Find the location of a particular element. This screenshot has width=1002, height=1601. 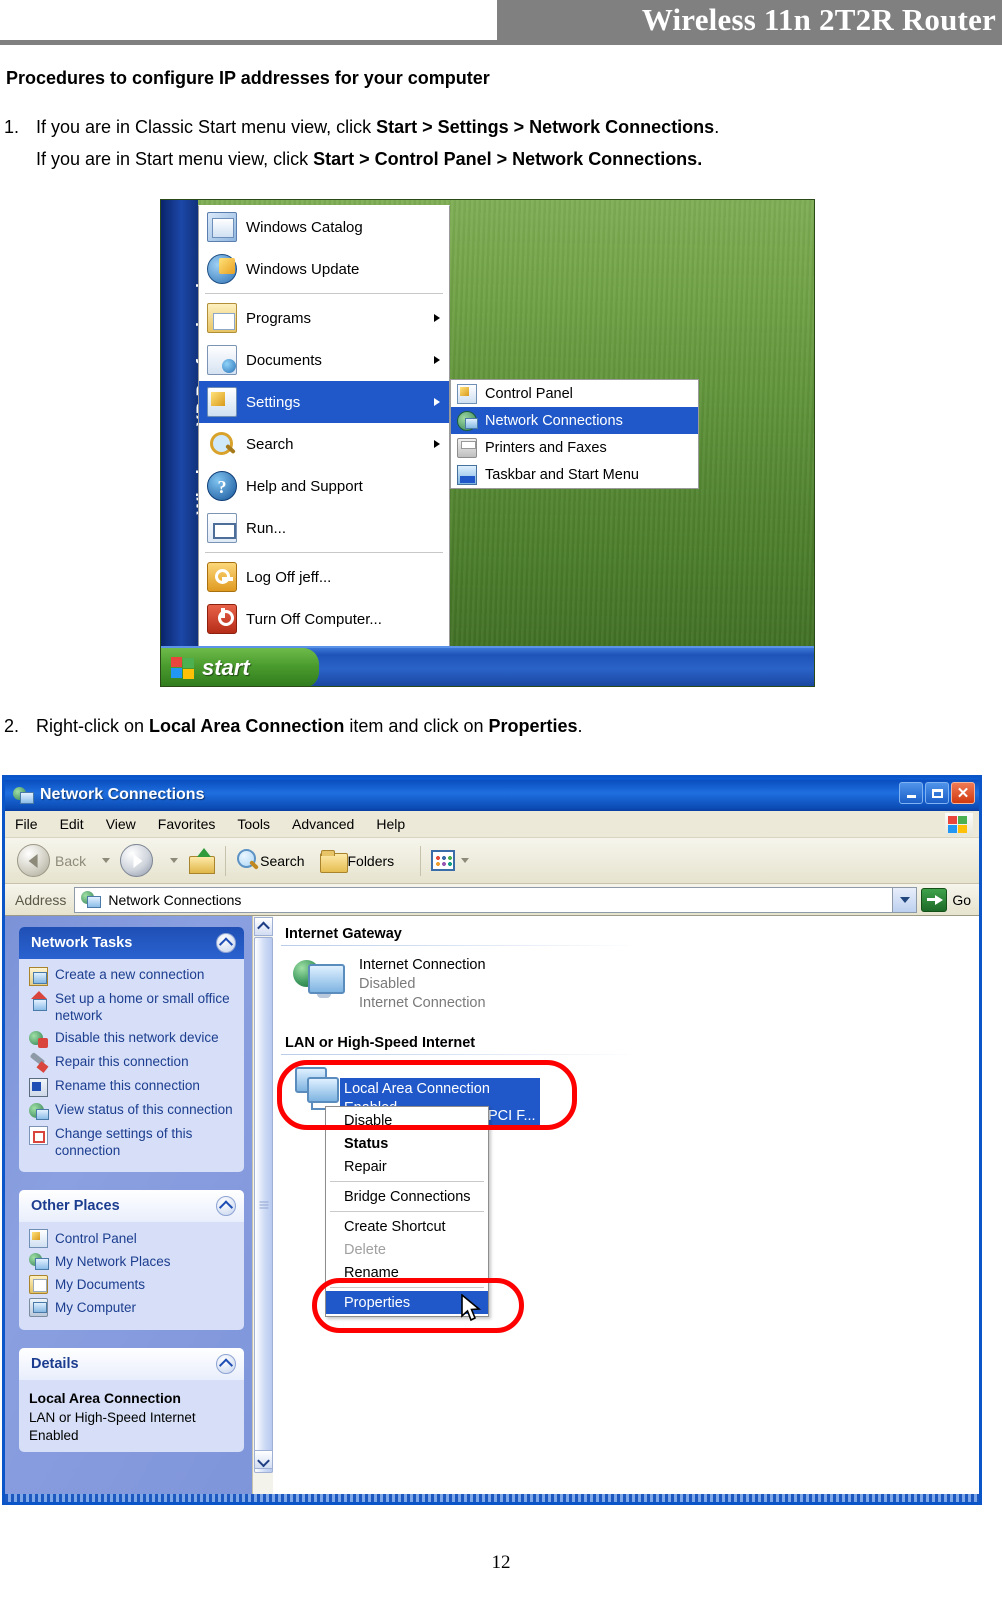

start-item-settings: Settings is located at coordinates (324, 402).